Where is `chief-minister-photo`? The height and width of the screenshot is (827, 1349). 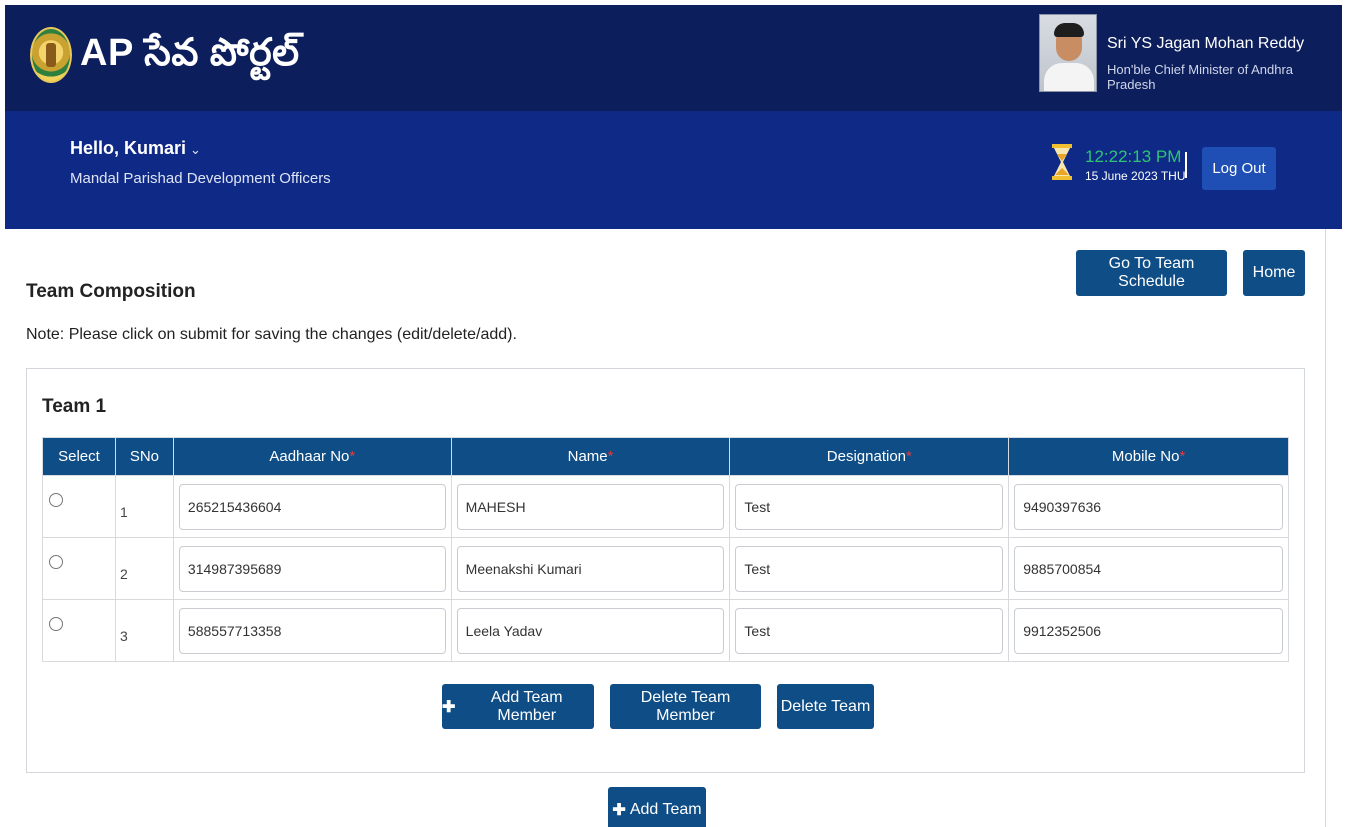 chief-minister-photo is located at coordinates (1068, 53).